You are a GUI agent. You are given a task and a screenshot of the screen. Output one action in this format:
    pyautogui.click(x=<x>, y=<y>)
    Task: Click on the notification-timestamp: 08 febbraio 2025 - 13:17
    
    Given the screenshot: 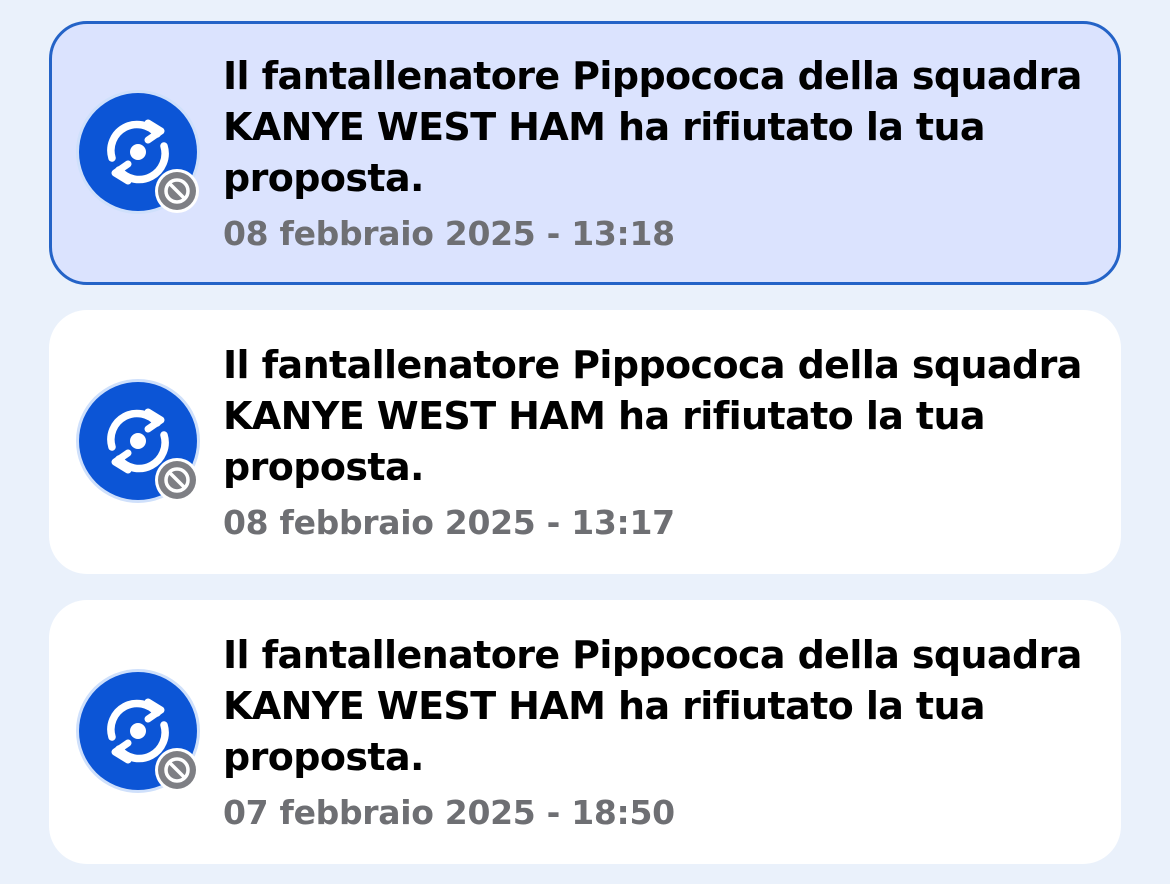 What is the action you would take?
    pyautogui.click(x=449, y=522)
    